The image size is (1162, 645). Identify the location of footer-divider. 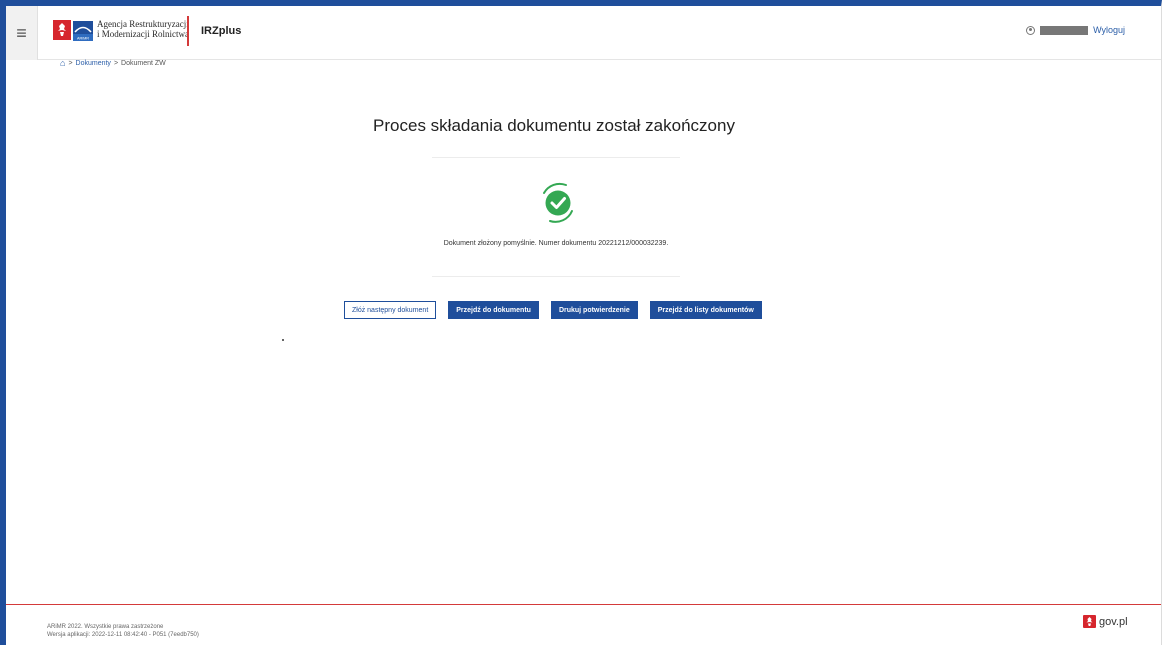
(583, 604).